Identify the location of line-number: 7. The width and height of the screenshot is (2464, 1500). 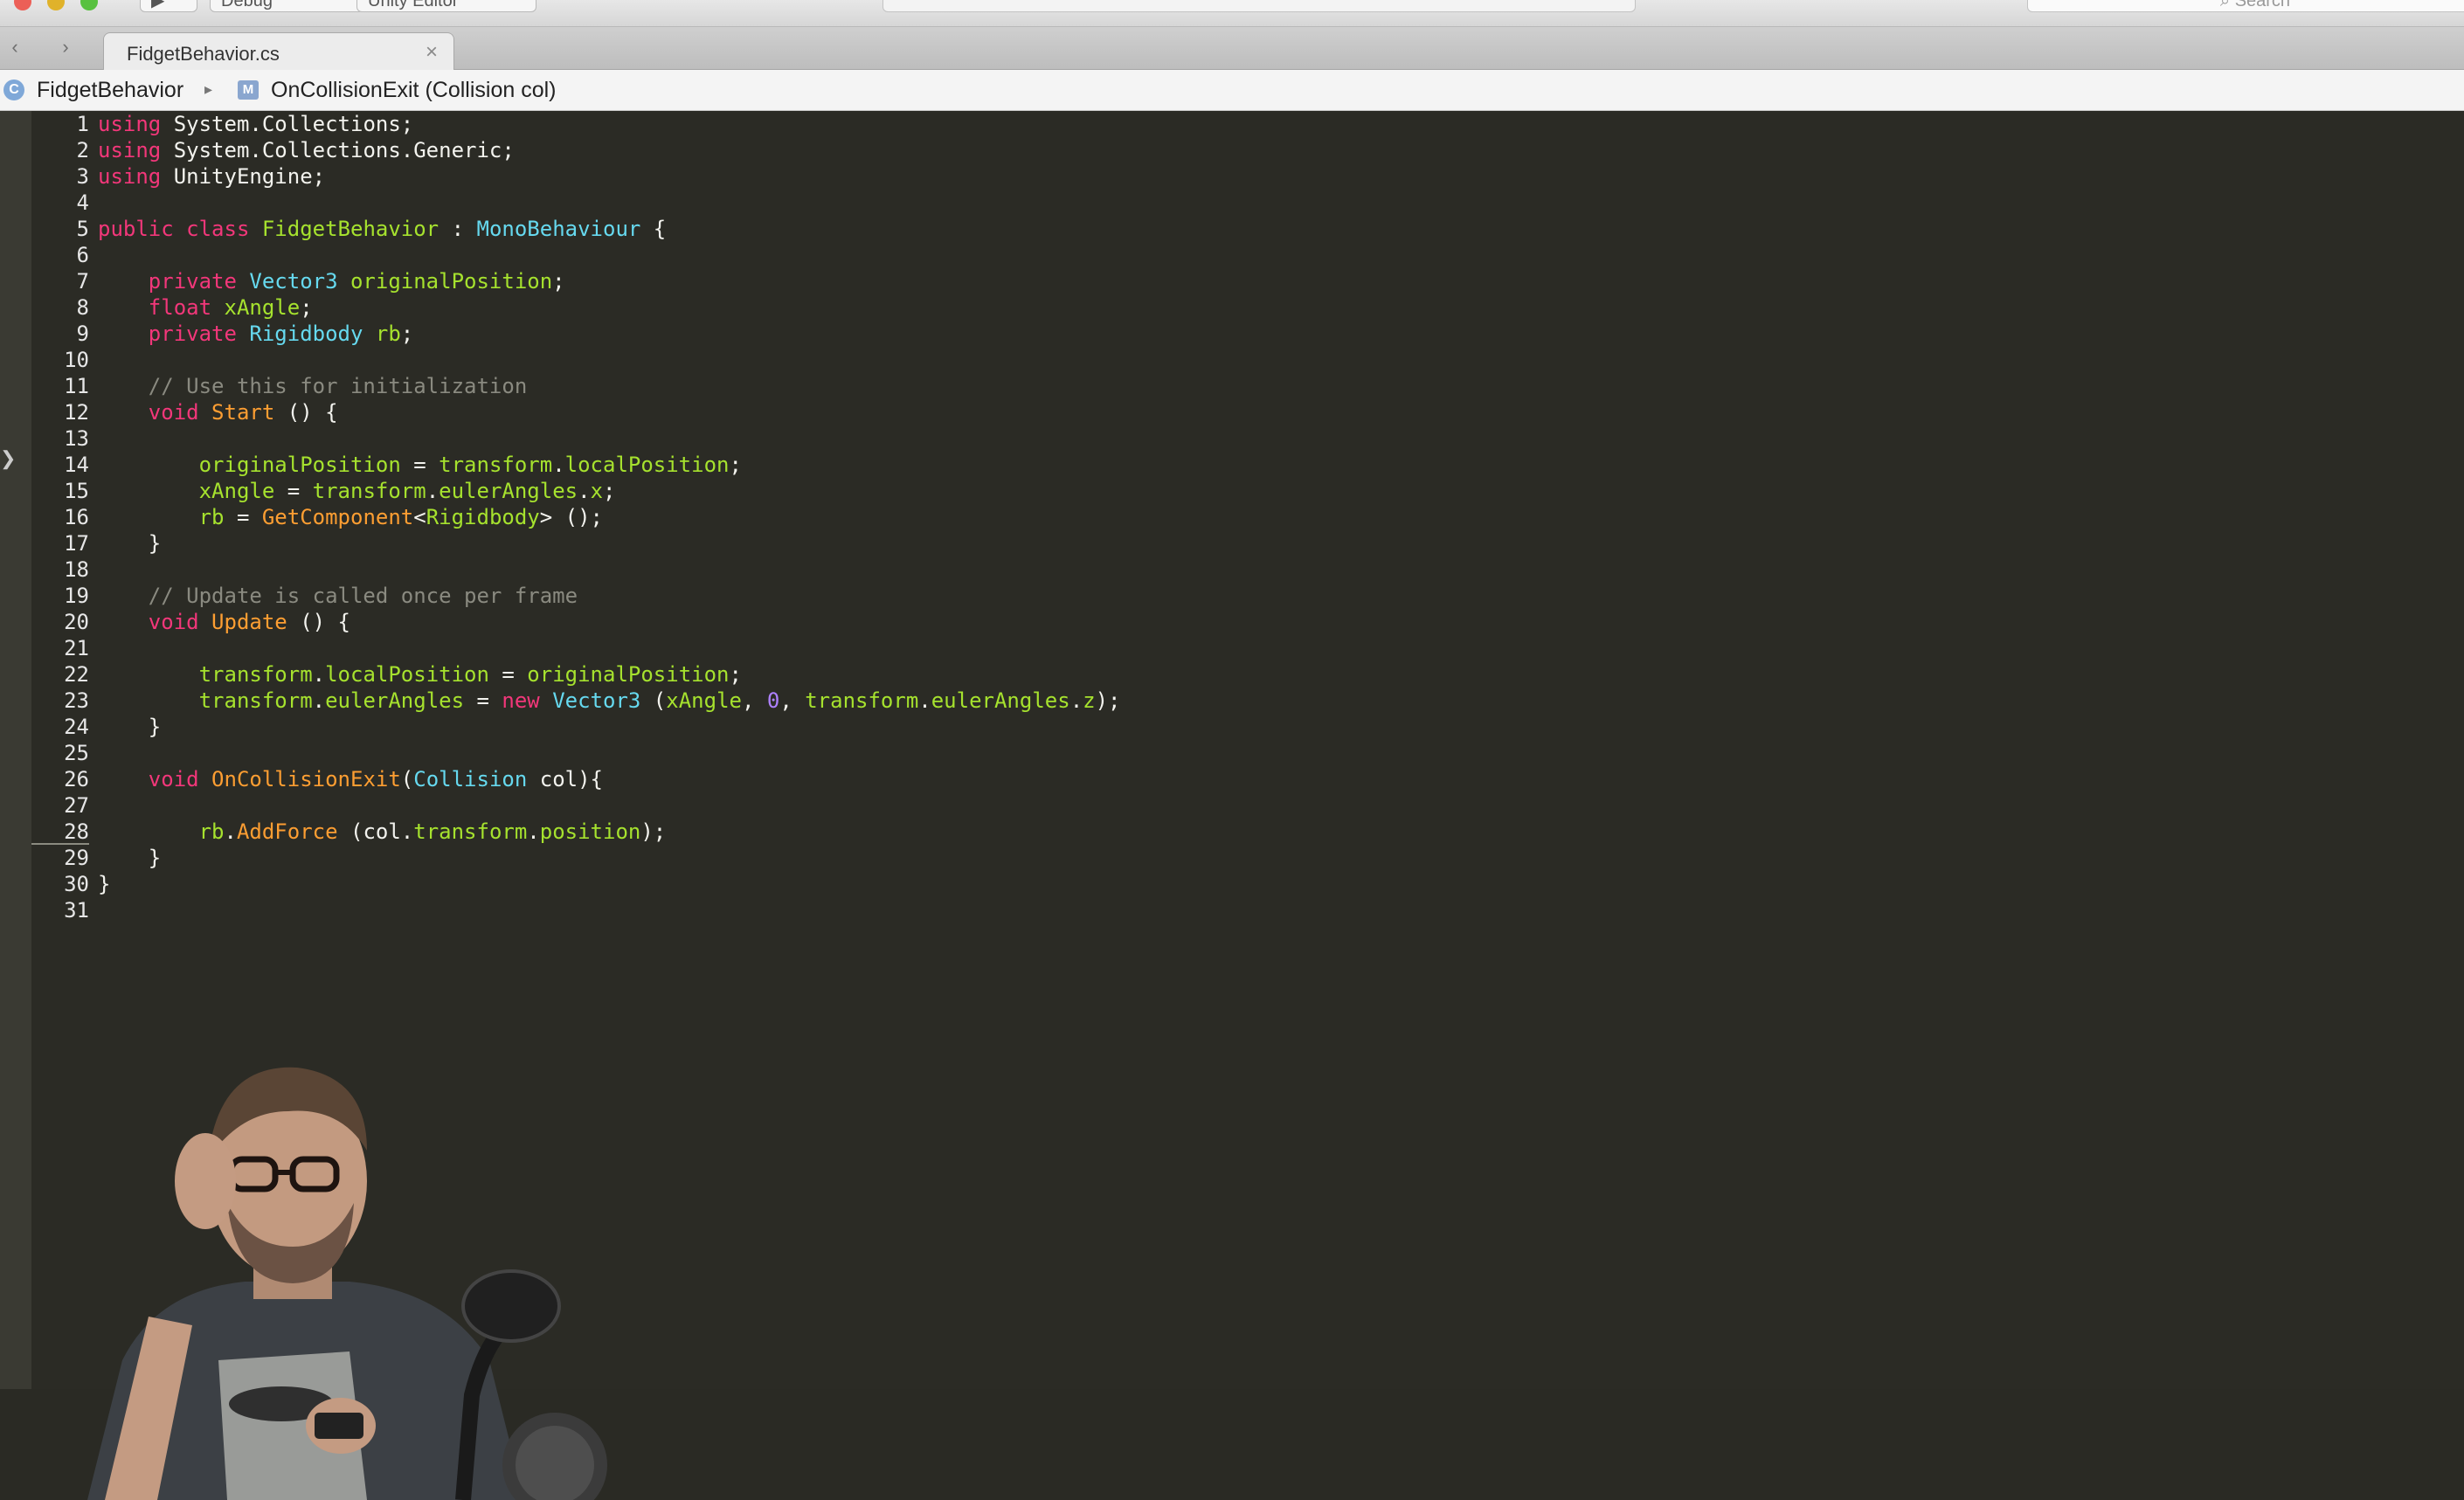
(82, 282).